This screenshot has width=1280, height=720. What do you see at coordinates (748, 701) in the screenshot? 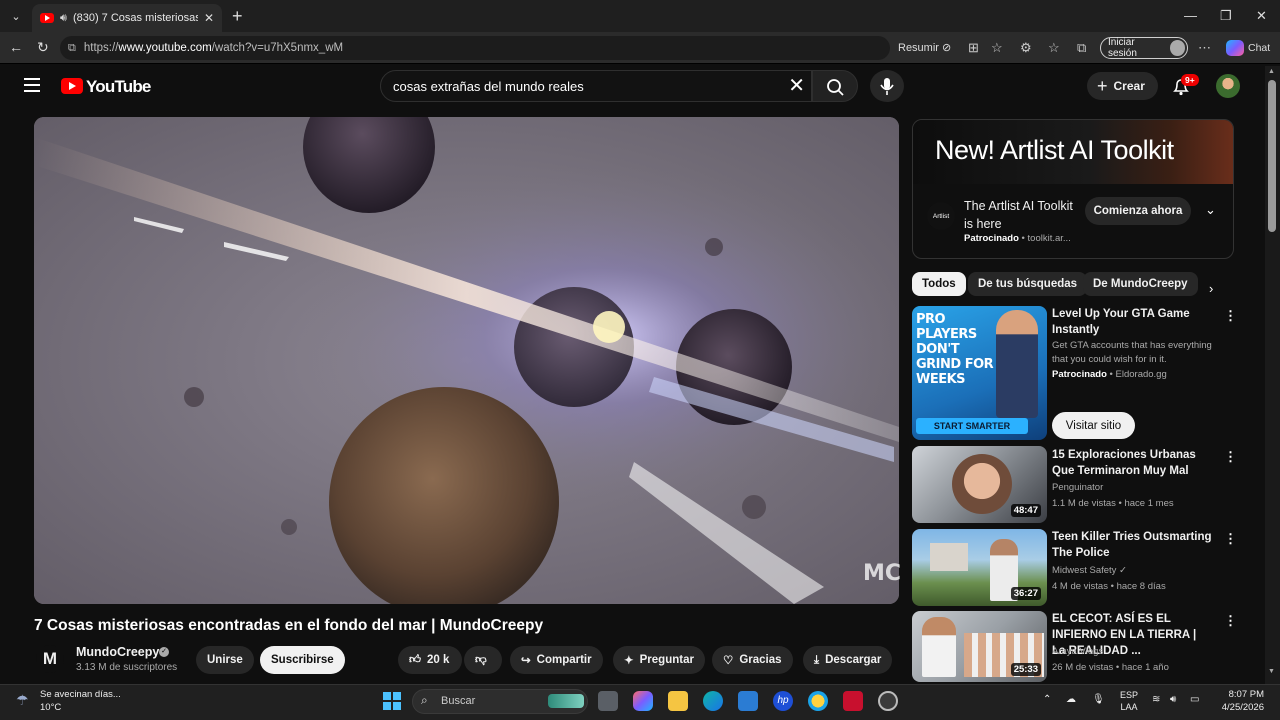
I see `microsoft-store-icon` at bounding box center [748, 701].